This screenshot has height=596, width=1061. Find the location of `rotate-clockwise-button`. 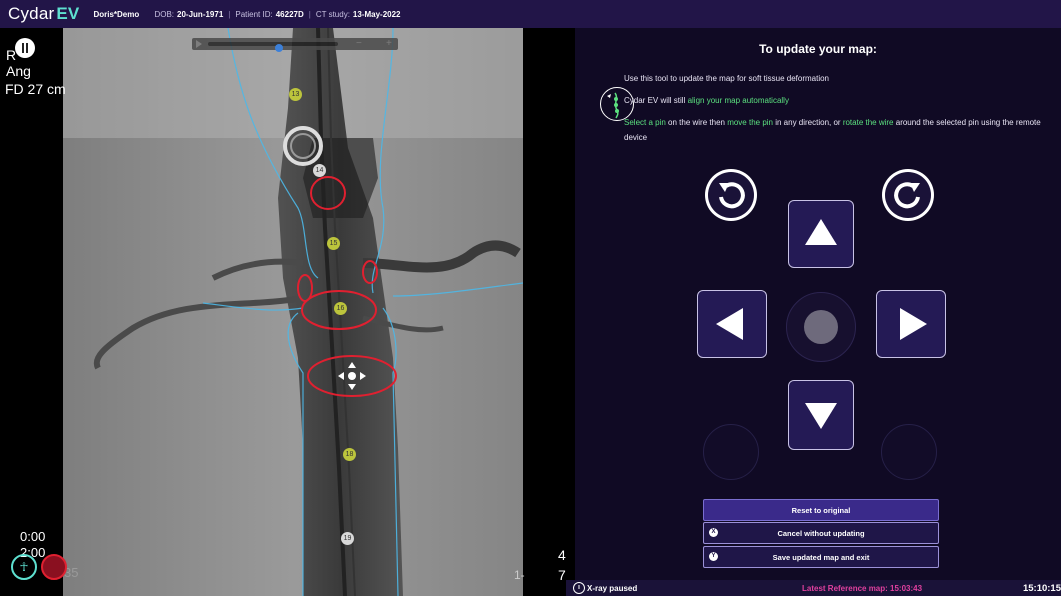

rotate-clockwise-button is located at coordinates (908, 195).